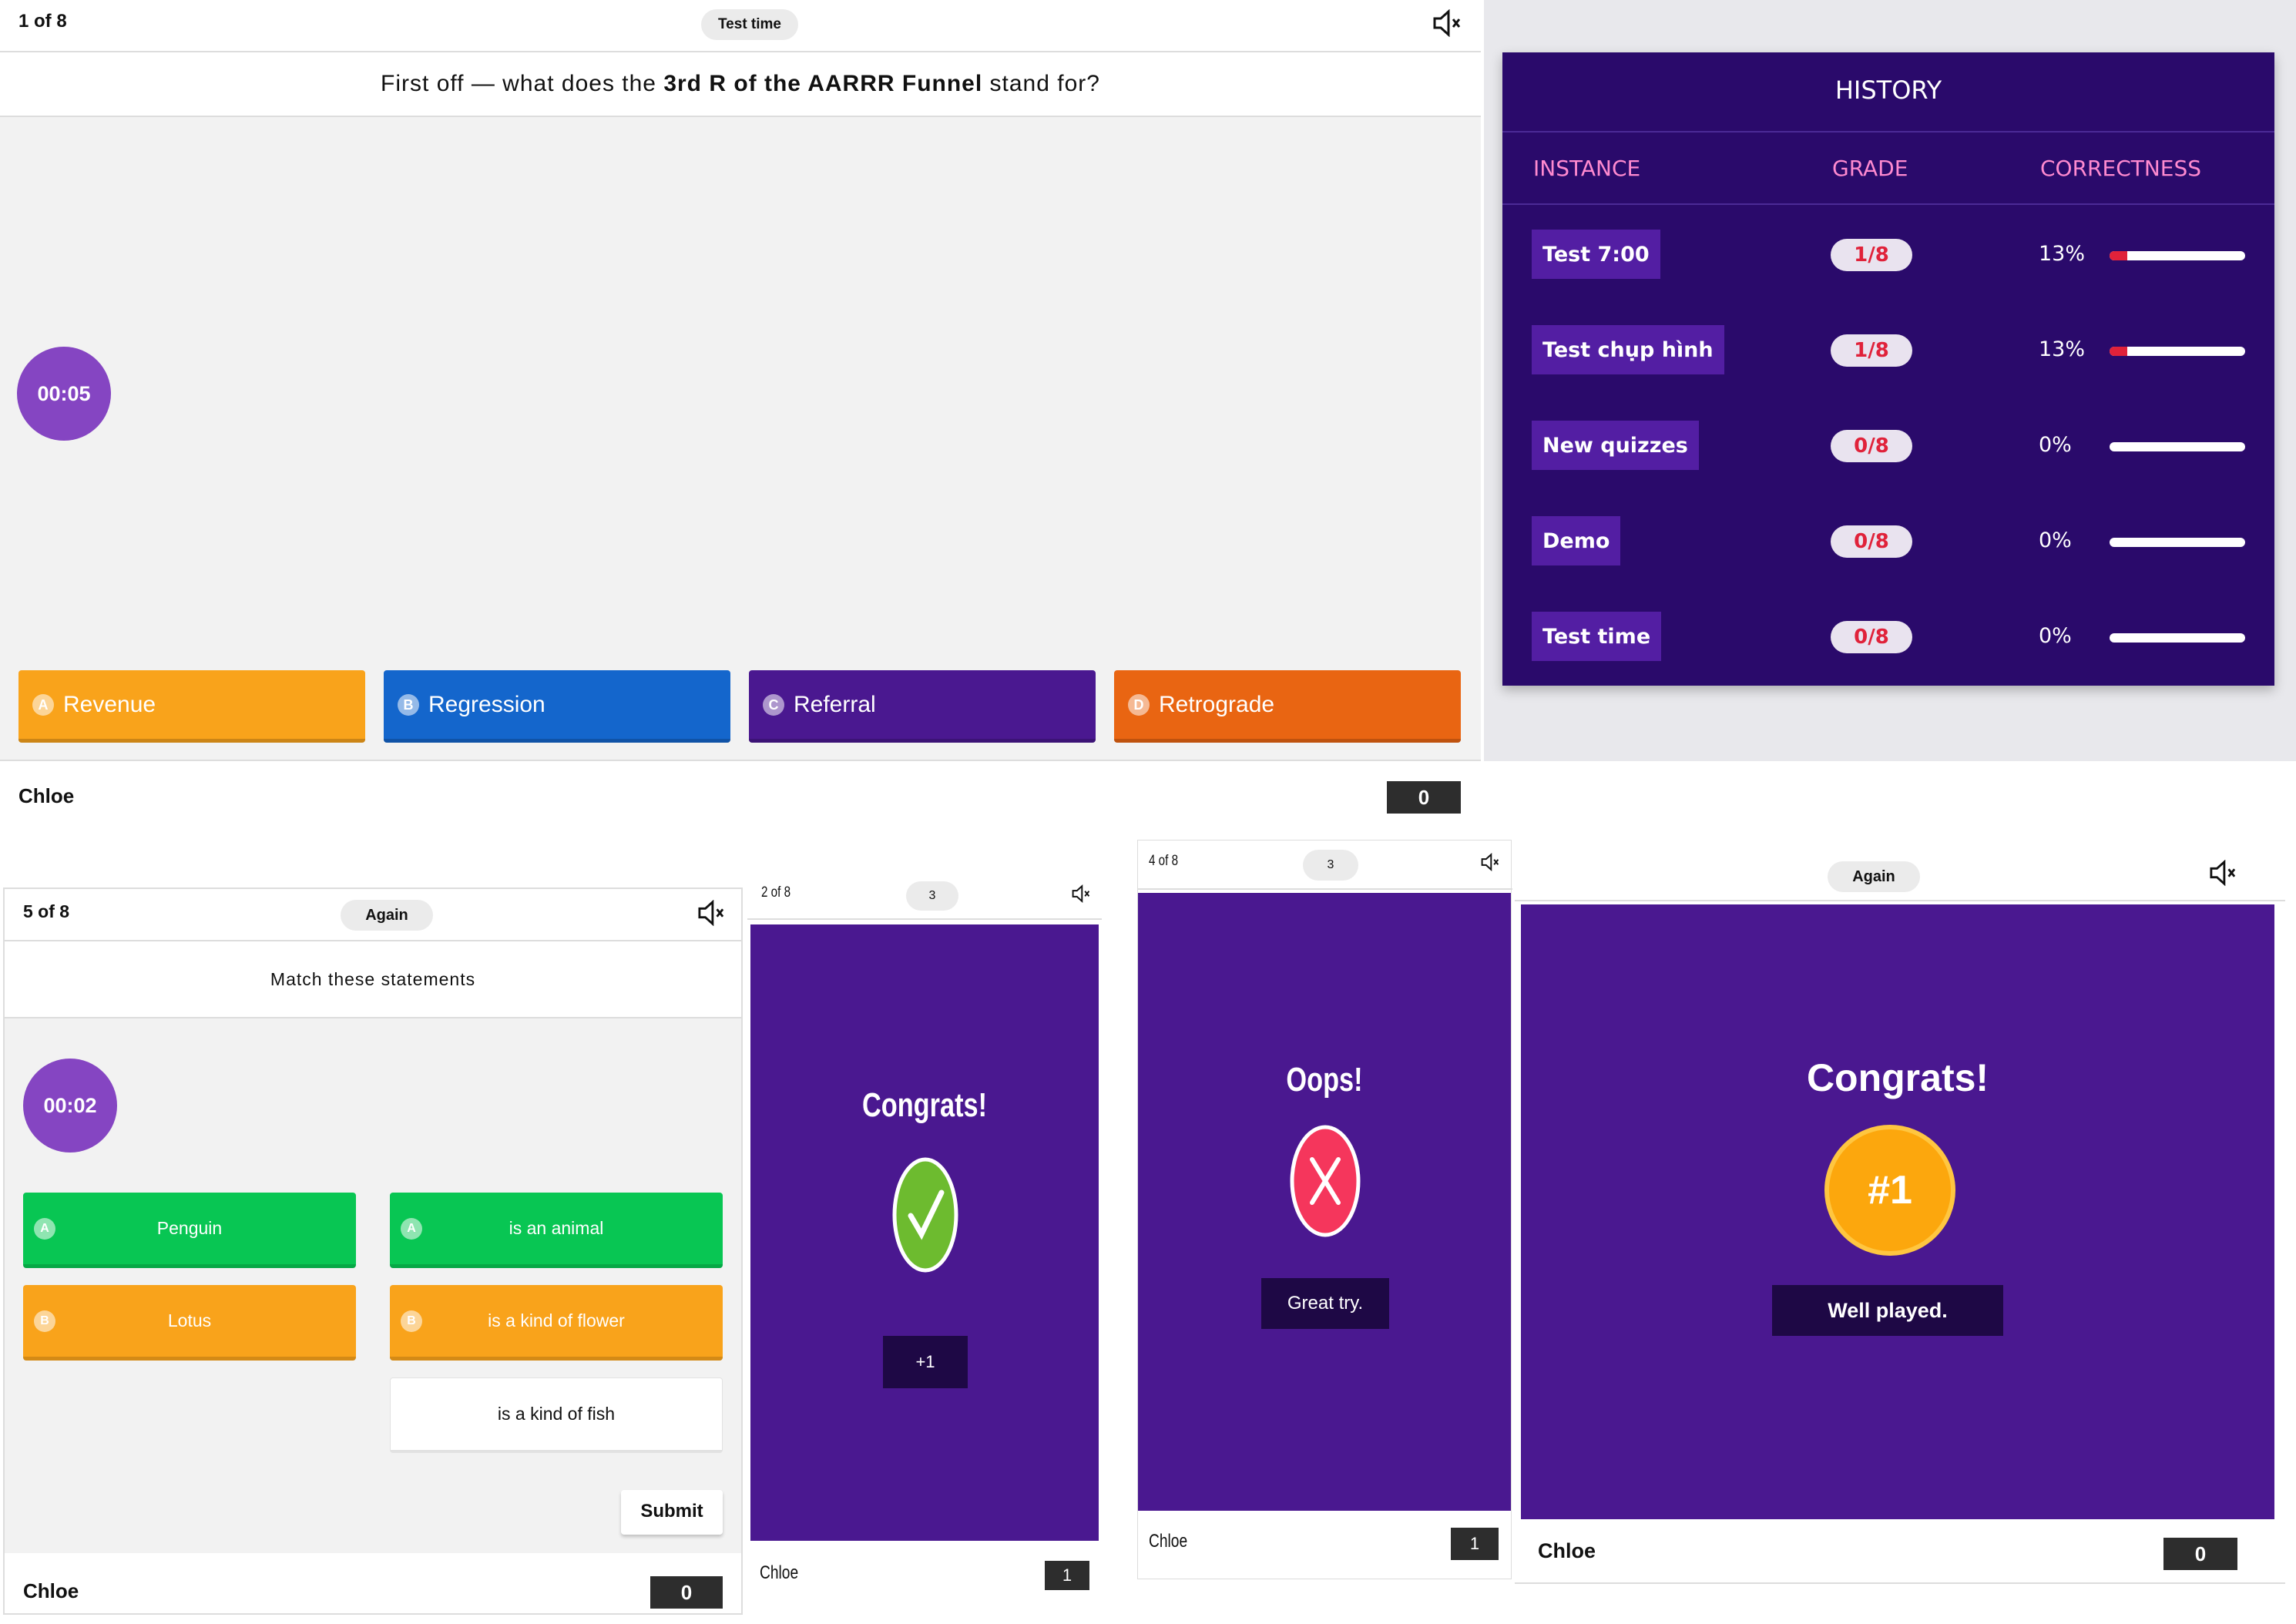 The height and width of the screenshot is (1624, 2296). I want to click on match-left-a-letter: A, so click(45, 1228).